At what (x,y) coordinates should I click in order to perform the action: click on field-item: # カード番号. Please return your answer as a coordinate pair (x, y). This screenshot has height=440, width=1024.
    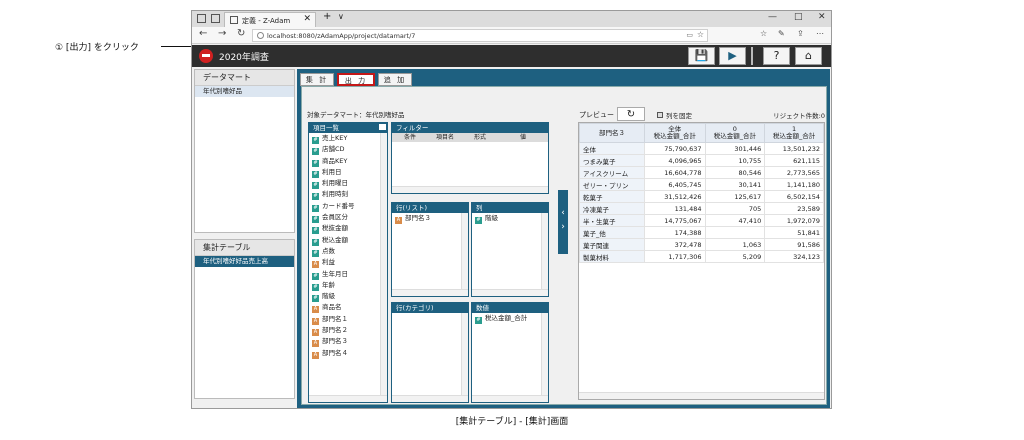
    Looking at the image, I should click on (348, 206).